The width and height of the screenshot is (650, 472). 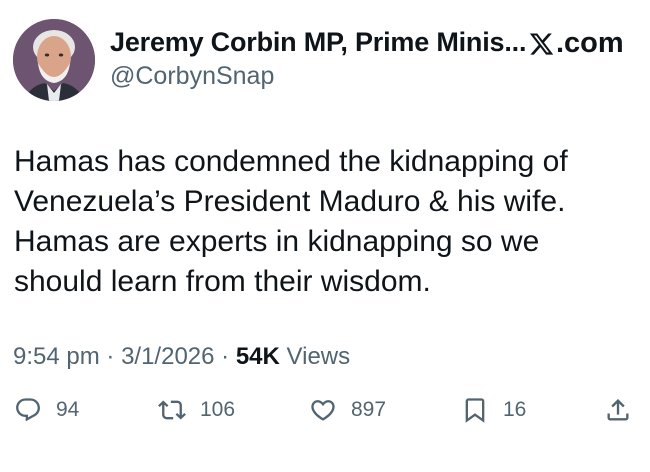 I want to click on heart-icon, so click(x=323, y=410).